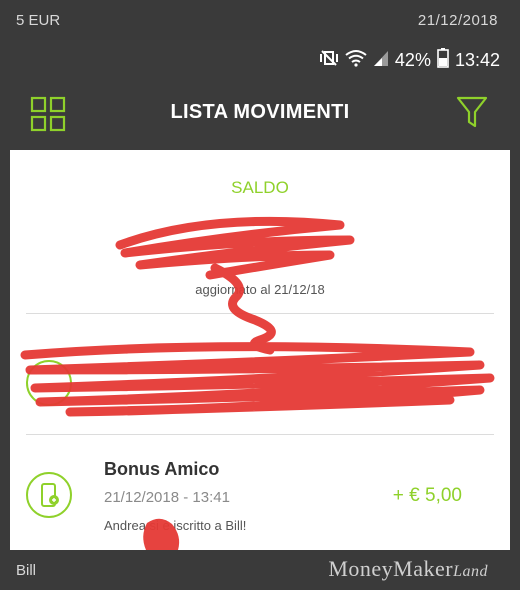 The height and width of the screenshot is (590, 520). Describe the element at coordinates (38, 20) in the screenshot. I see `amount-caption: 5 EUR` at that location.